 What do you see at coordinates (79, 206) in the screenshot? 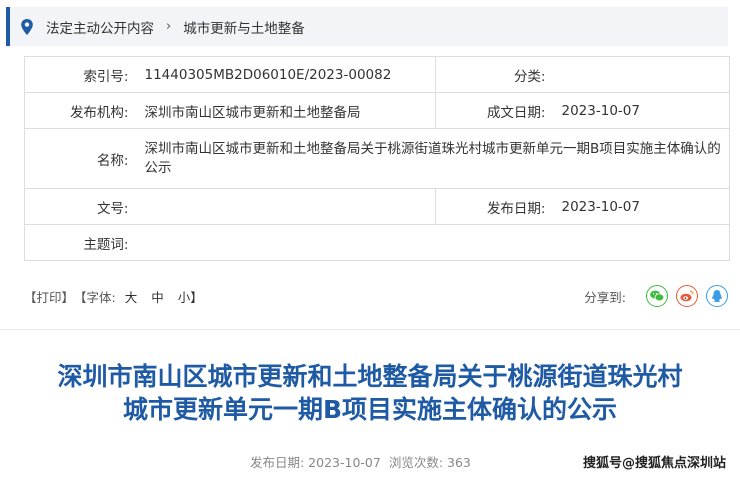
I see `doc-no-label: 文号:` at bounding box center [79, 206].